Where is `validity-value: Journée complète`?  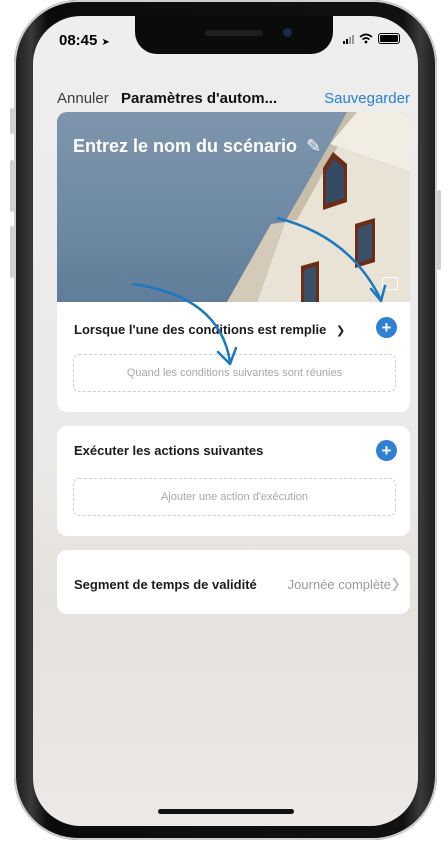
validity-value: Journée complète is located at coordinates (339, 584).